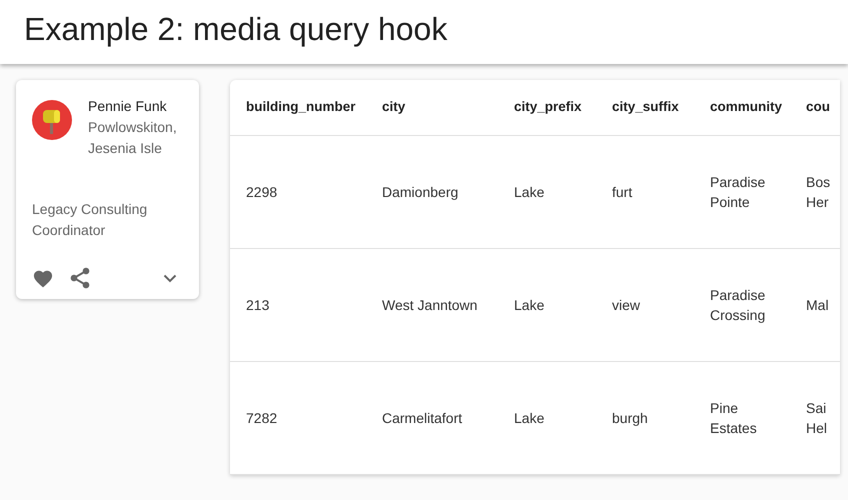 This screenshot has height=500, width=848. What do you see at coordinates (819, 192) in the screenshot?
I see `table-cell-text: Bos Her` at bounding box center [819, 192].